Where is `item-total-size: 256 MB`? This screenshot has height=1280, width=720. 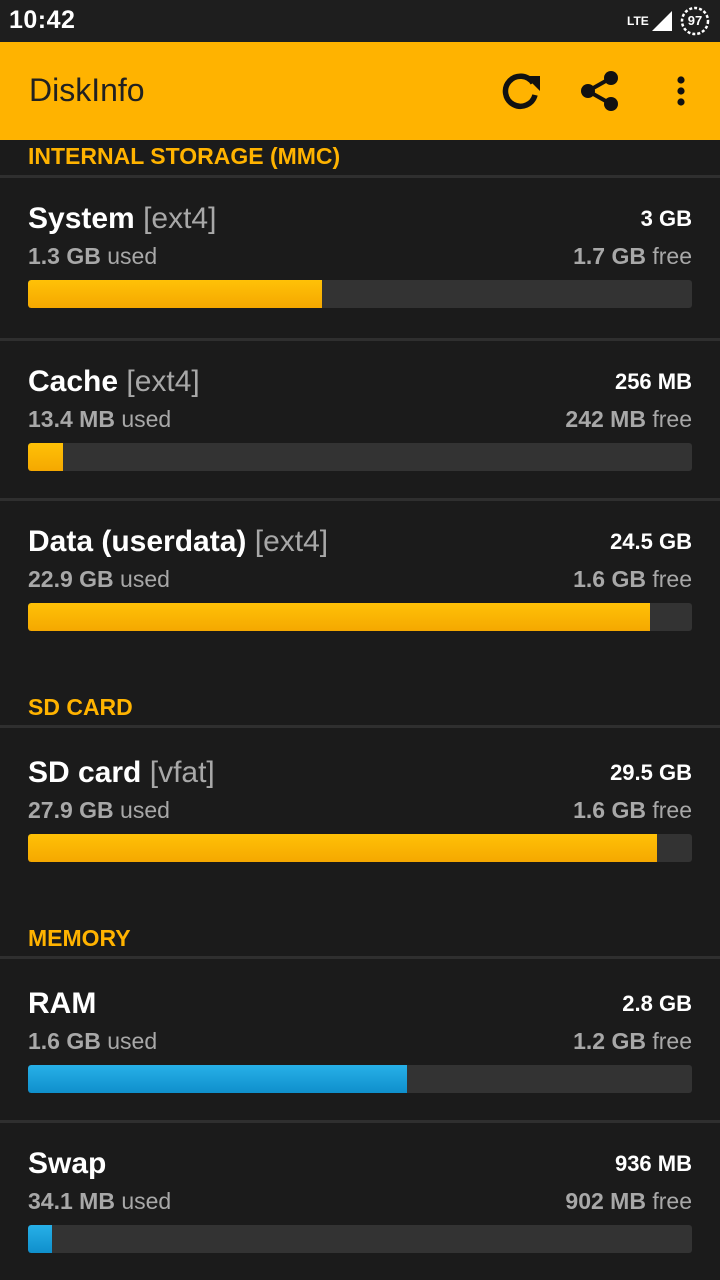 item-total-size: 256 MB is located at coordinates (653, 381).